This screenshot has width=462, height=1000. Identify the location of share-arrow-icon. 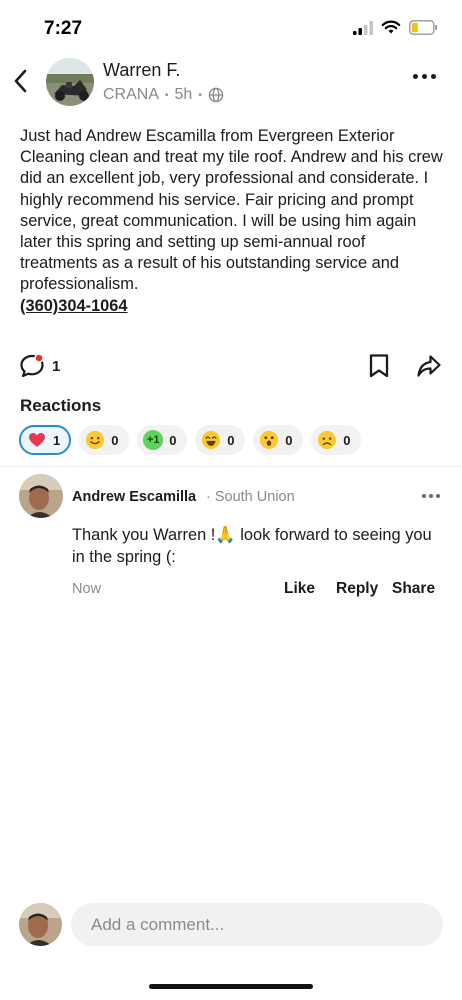
(429, 366).